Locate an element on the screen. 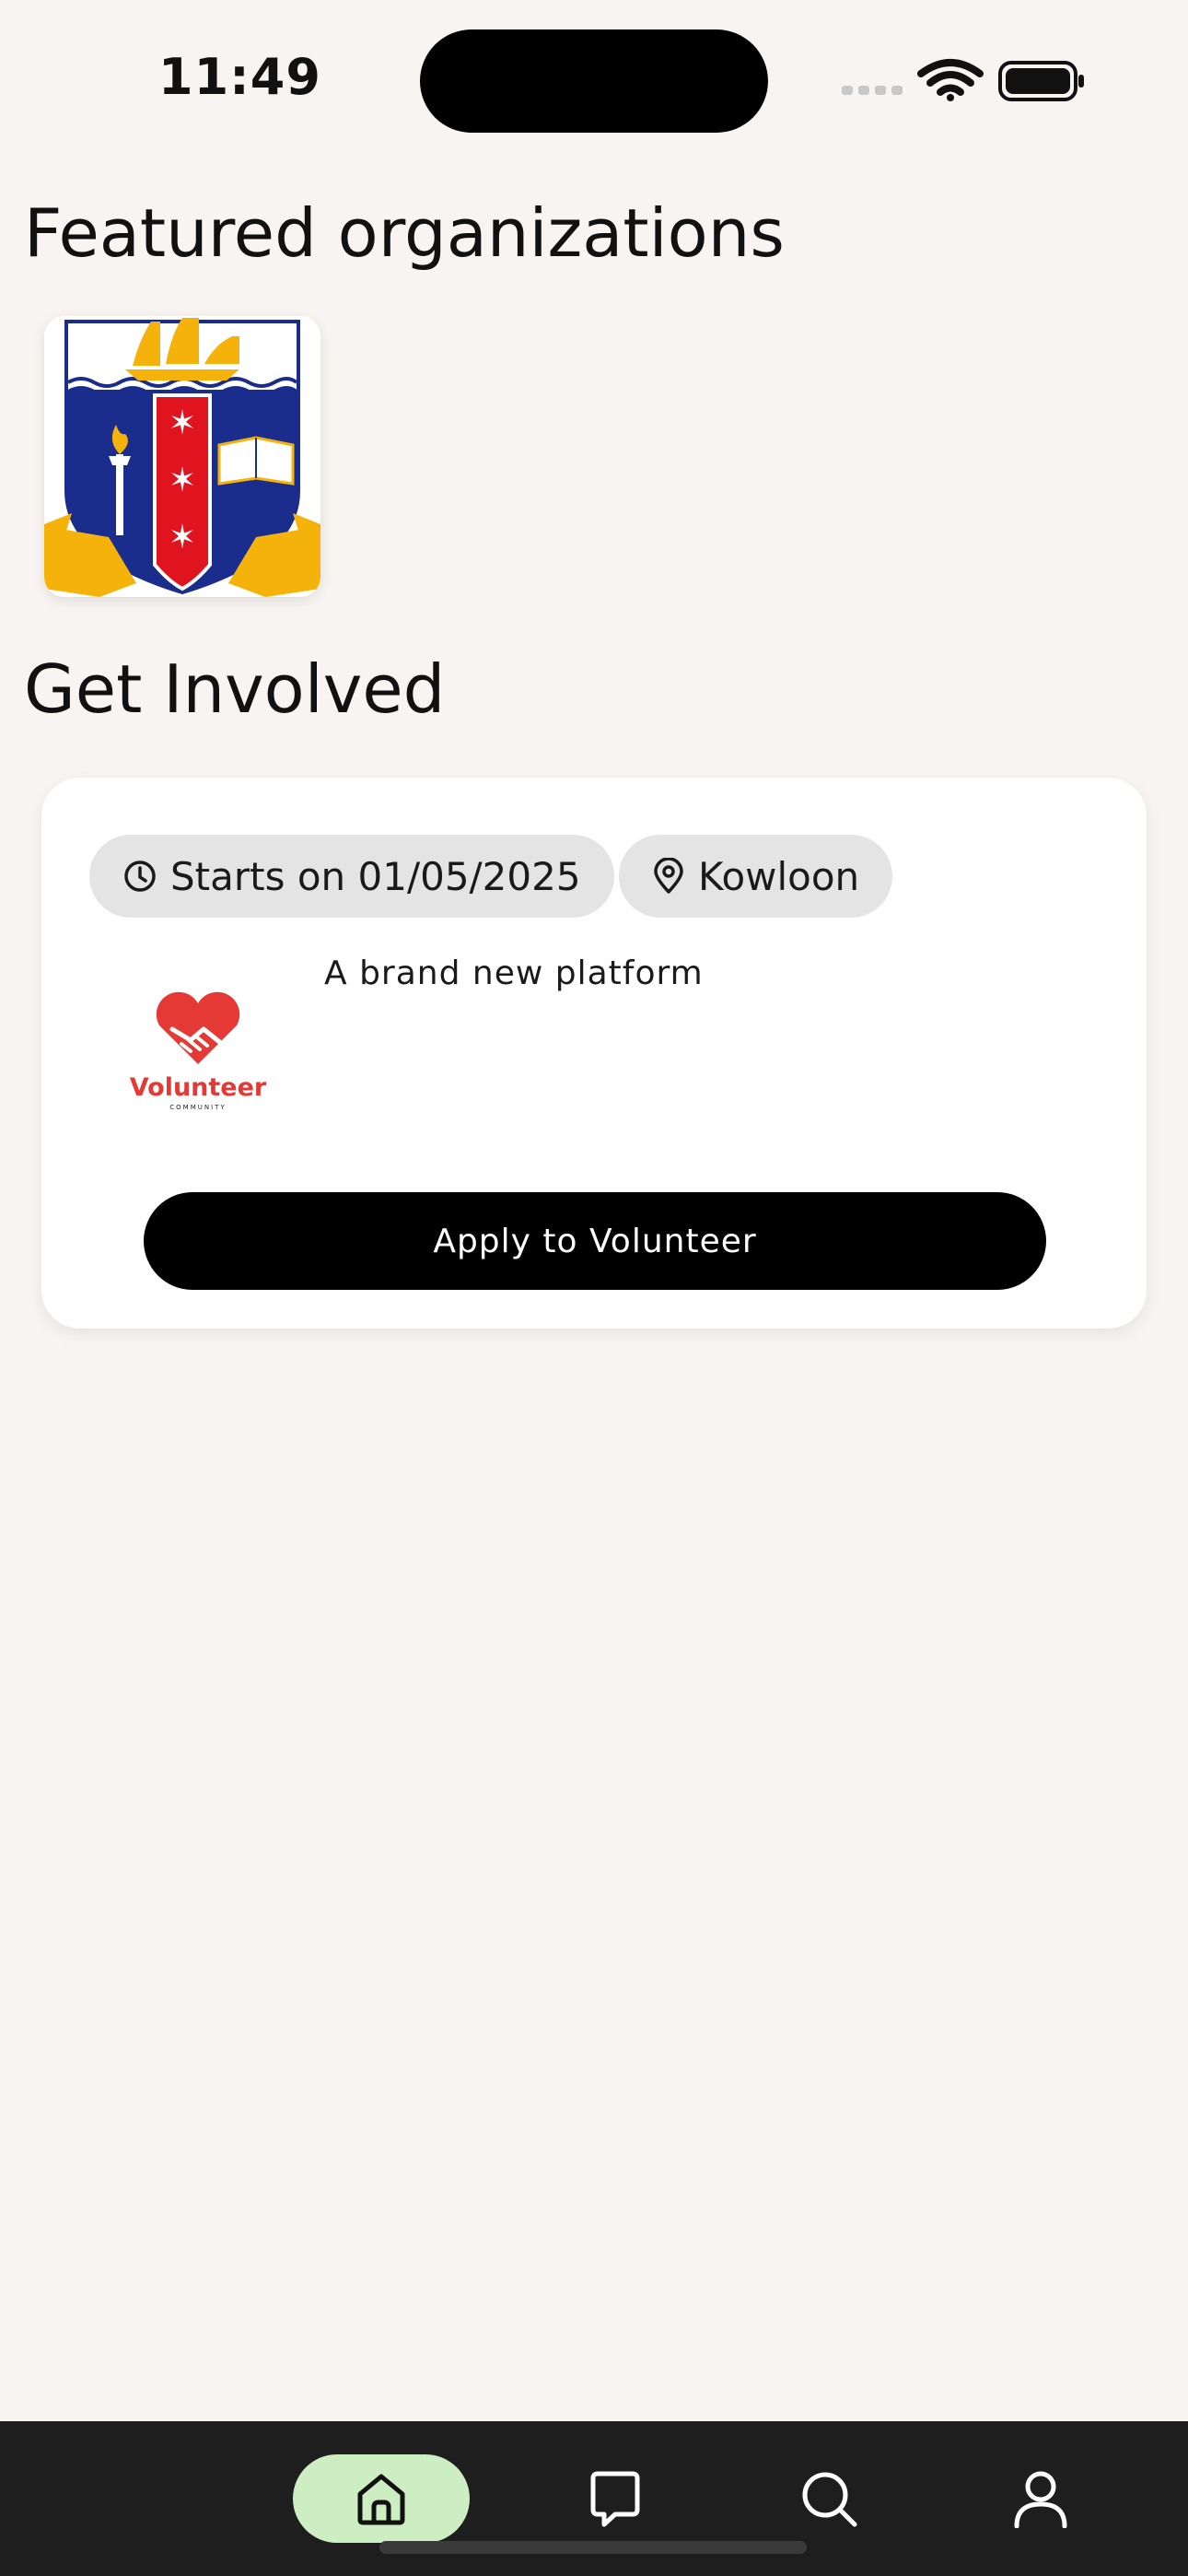  location-chip: Kowloon is located at coordinates (756, 876).